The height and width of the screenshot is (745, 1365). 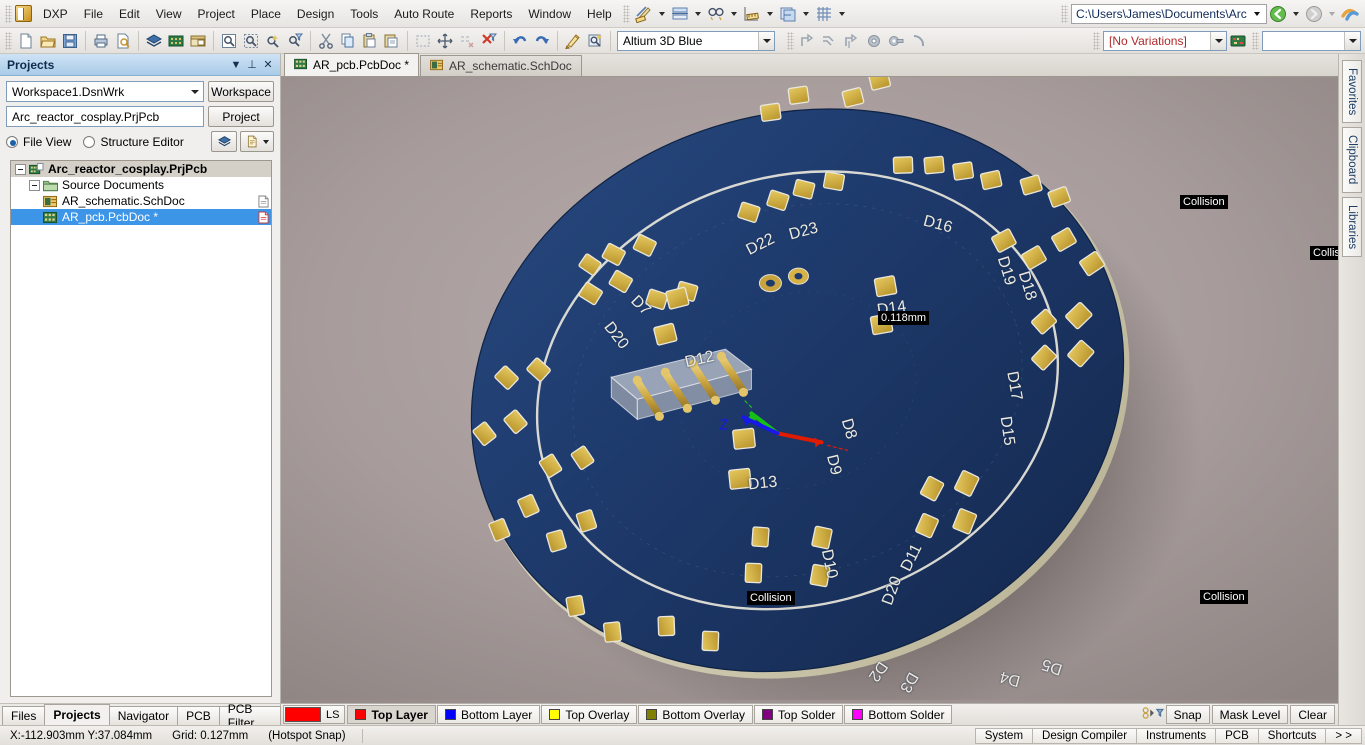 I want to click on layer-tab-bottom-layer: Bottom Layer, so click(x=488, y=714).